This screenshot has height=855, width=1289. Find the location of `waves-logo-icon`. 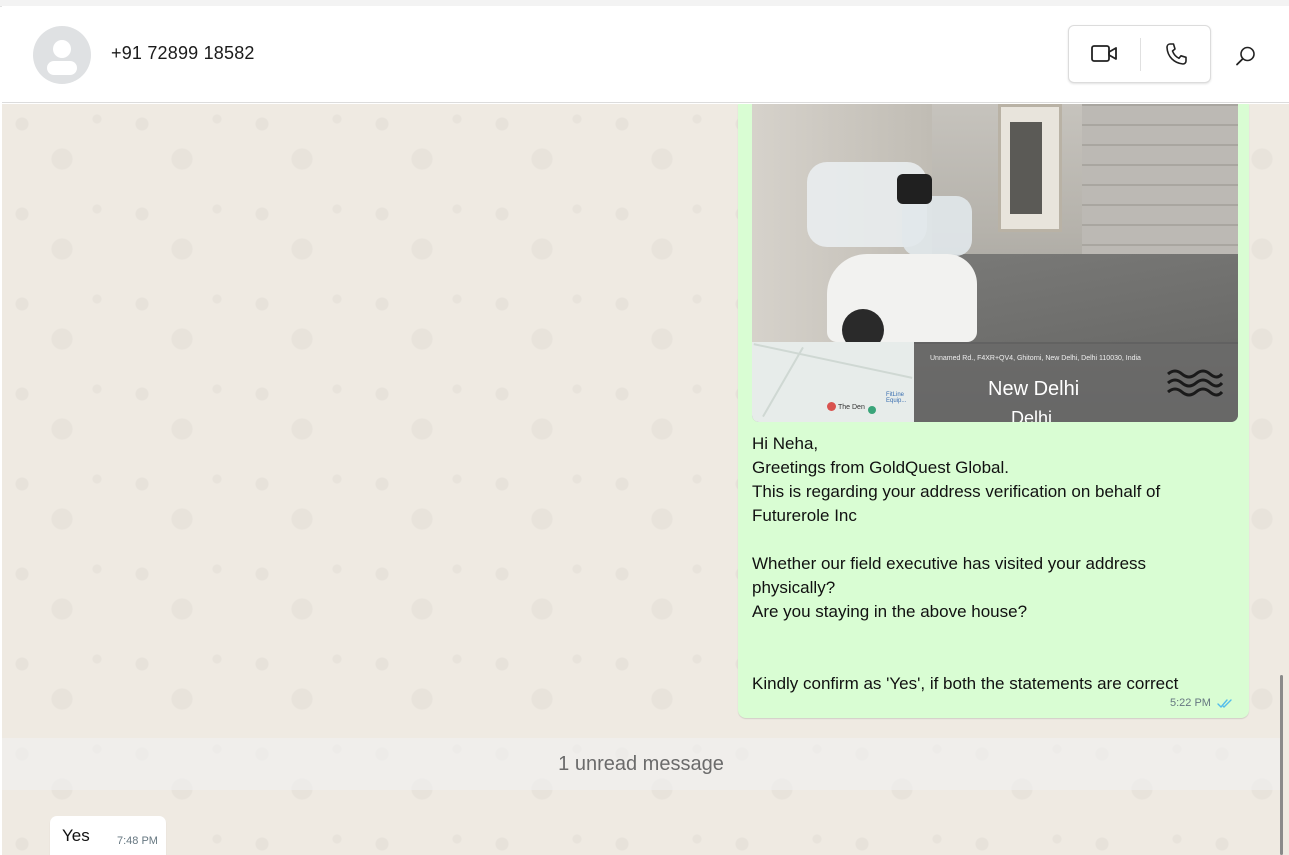

waves-logo-icon is located at coordinates (1195, 383).